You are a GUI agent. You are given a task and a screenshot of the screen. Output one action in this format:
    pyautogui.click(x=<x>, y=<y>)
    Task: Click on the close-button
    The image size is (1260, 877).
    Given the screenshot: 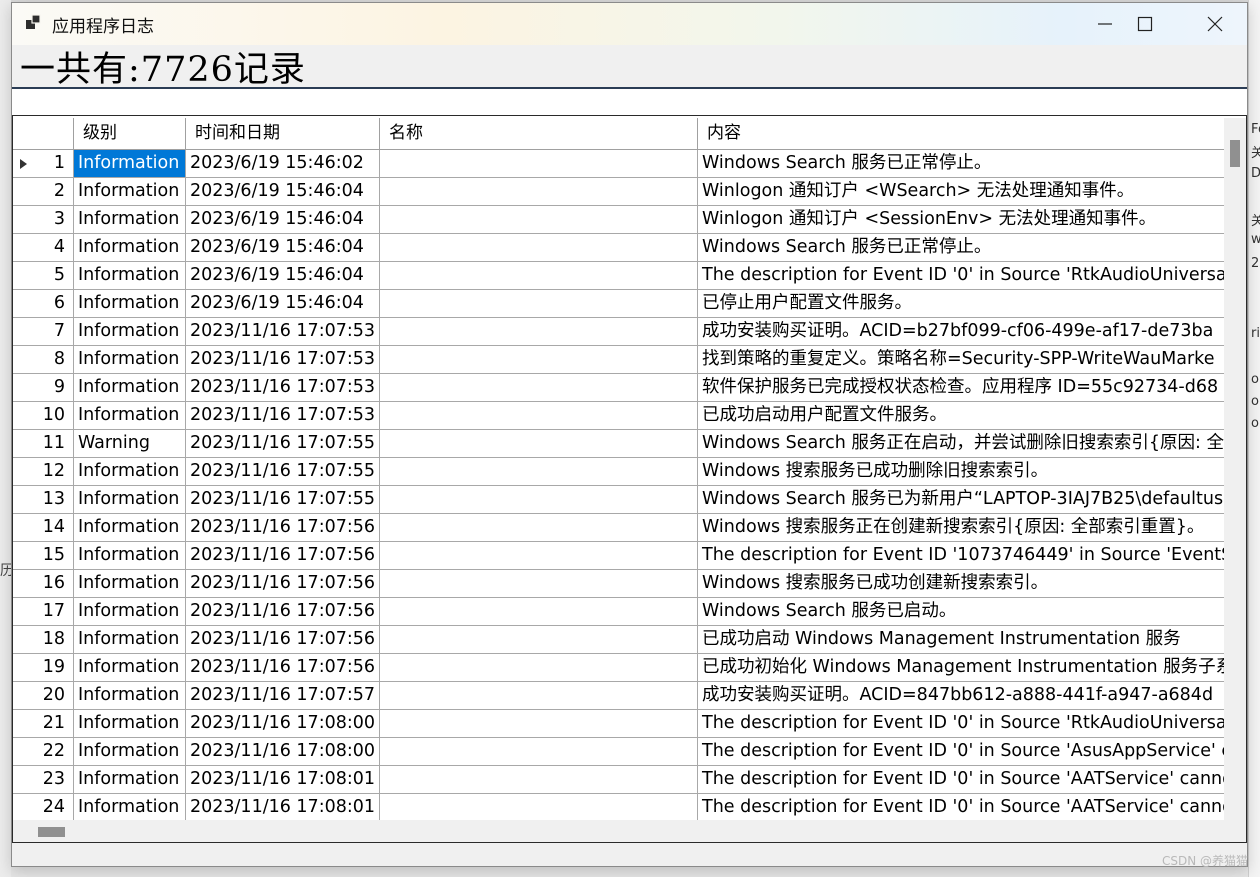 What is the action you would take?
    pyautogui.click(x=1215, y=24)
    